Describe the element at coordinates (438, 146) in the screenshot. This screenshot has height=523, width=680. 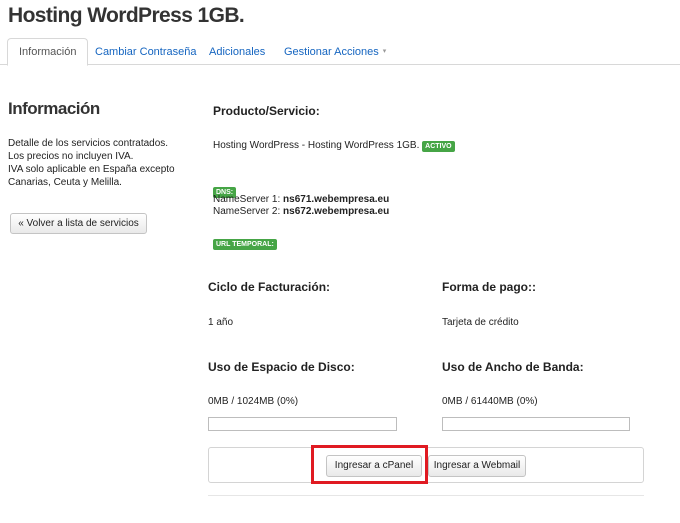
I see `status-badge: ACTIVO` at that location.